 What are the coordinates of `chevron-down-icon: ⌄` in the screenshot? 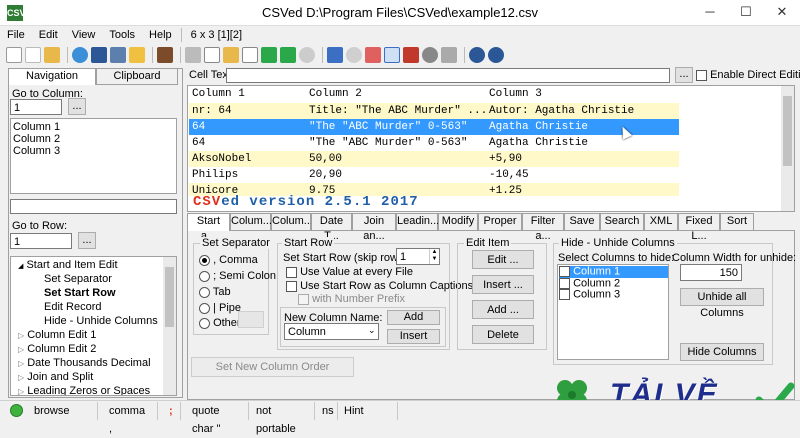 It's located at (372, 330).